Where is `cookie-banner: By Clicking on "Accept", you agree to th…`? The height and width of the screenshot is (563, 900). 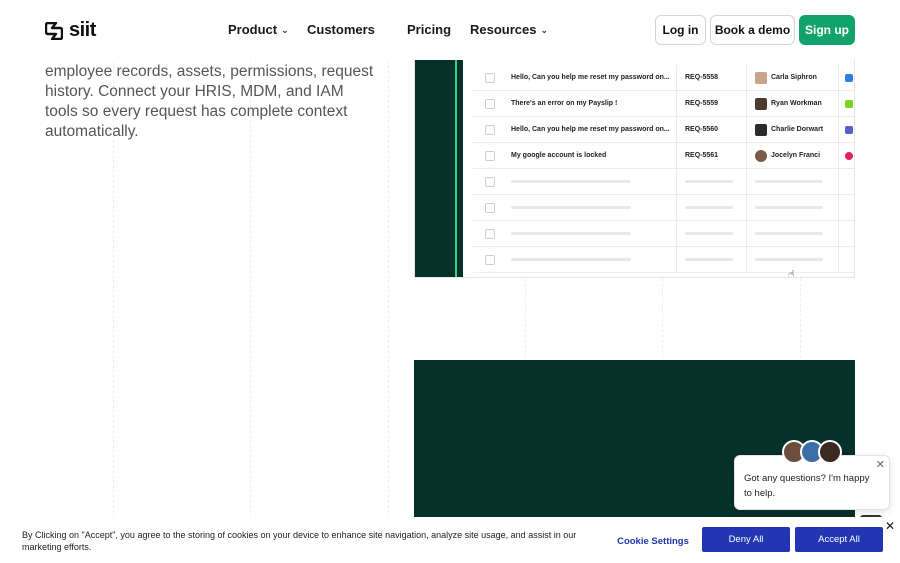
cookie-banner: By Clicking on "Accept", you agree to th… is located at coordinates (450, 540).